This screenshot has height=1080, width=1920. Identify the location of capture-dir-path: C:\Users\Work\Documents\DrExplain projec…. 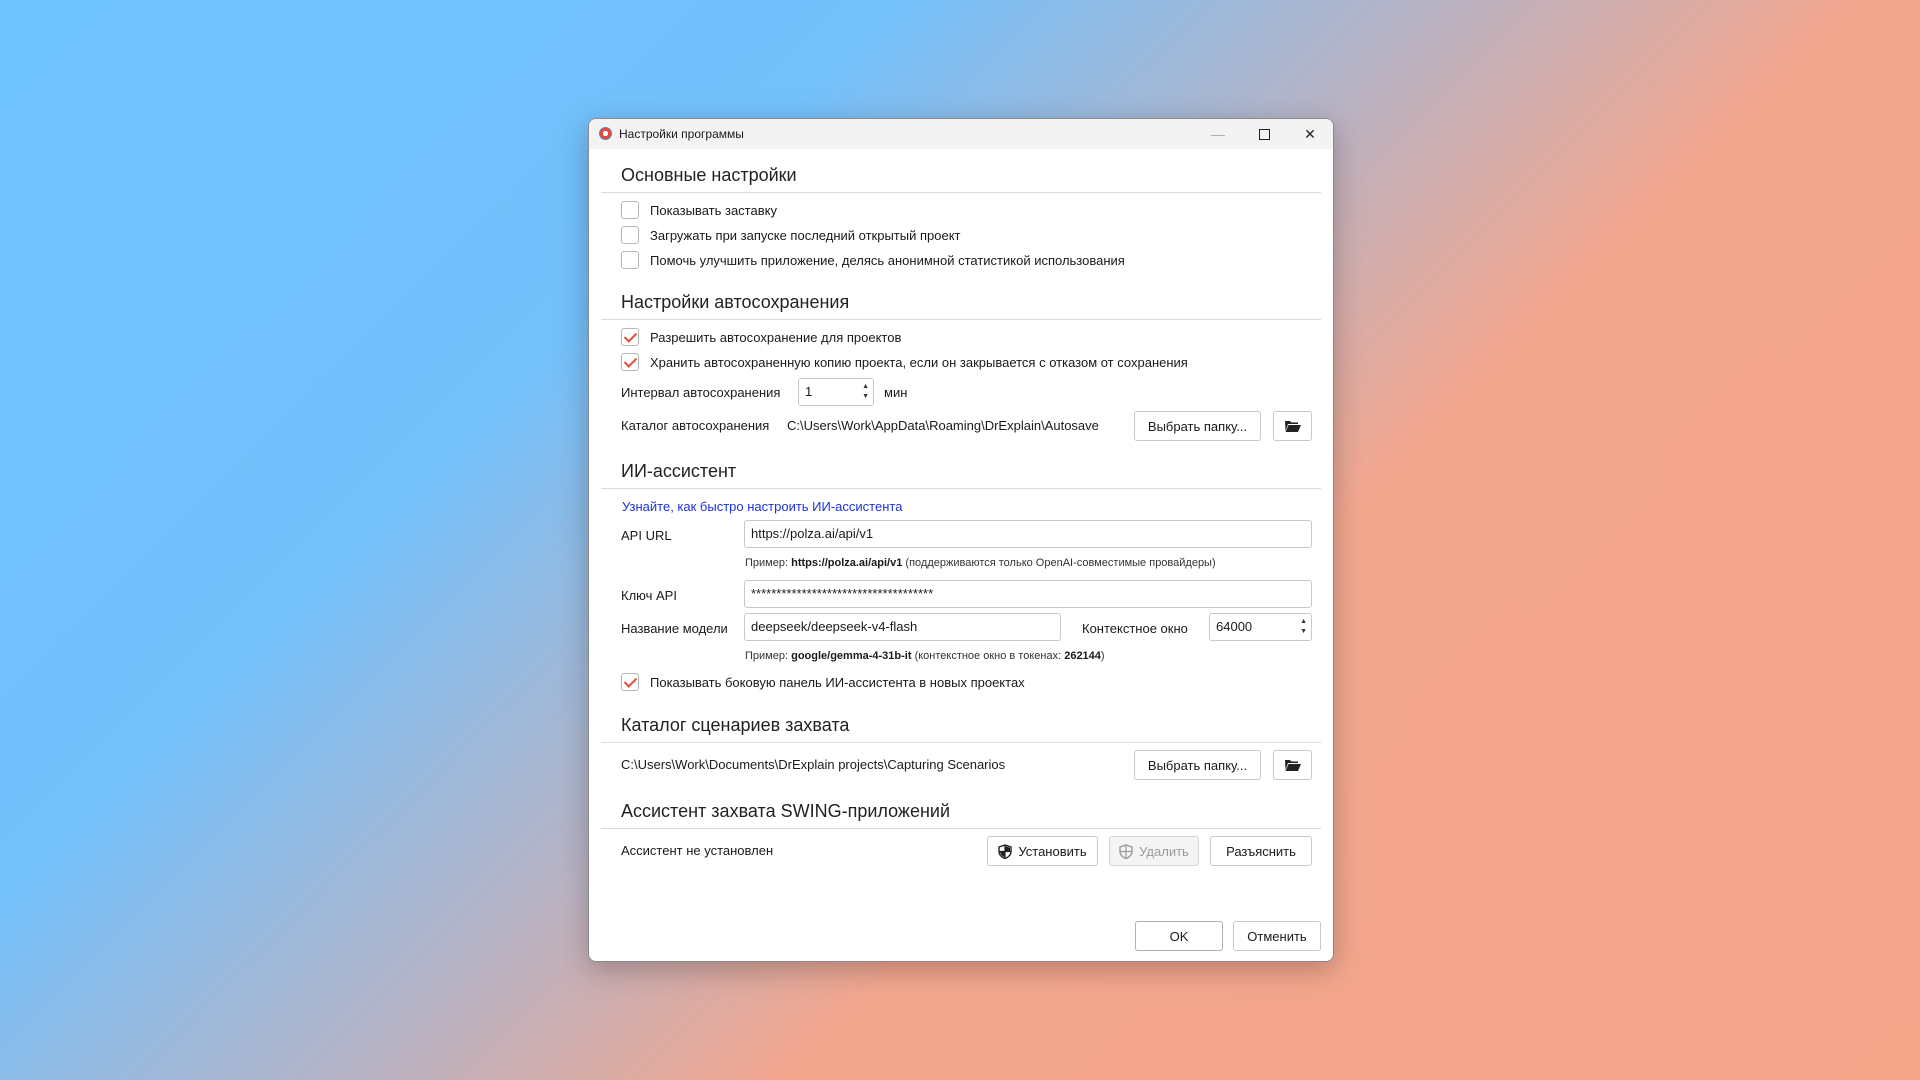
(813, 764).